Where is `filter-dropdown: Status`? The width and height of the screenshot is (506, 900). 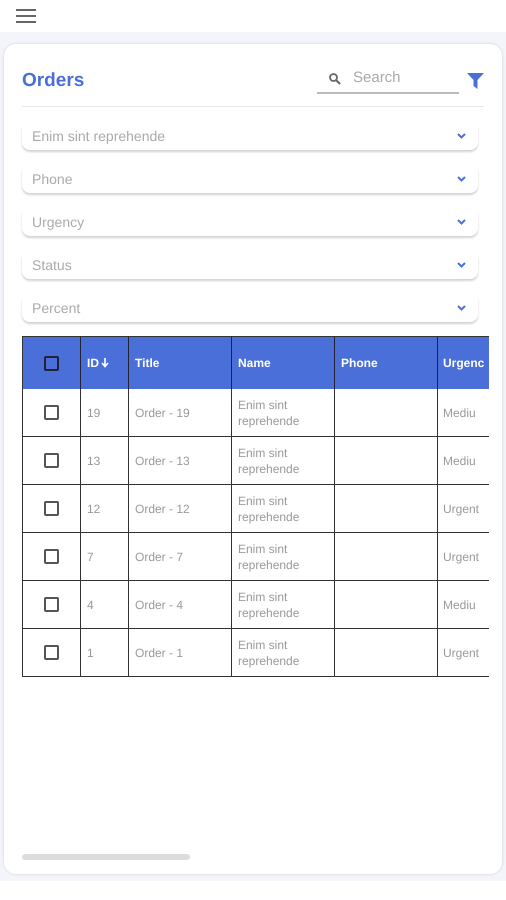
filter-dropdown: Status is located at coordinates (250, 264).